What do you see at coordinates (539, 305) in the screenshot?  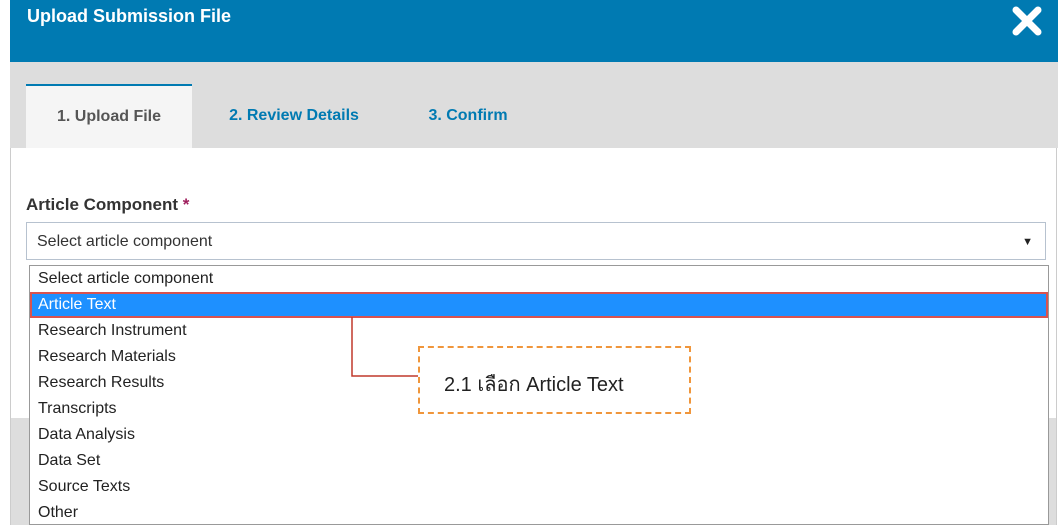 I see `option-article-text: Article Text` at bounding box center [539, 305].